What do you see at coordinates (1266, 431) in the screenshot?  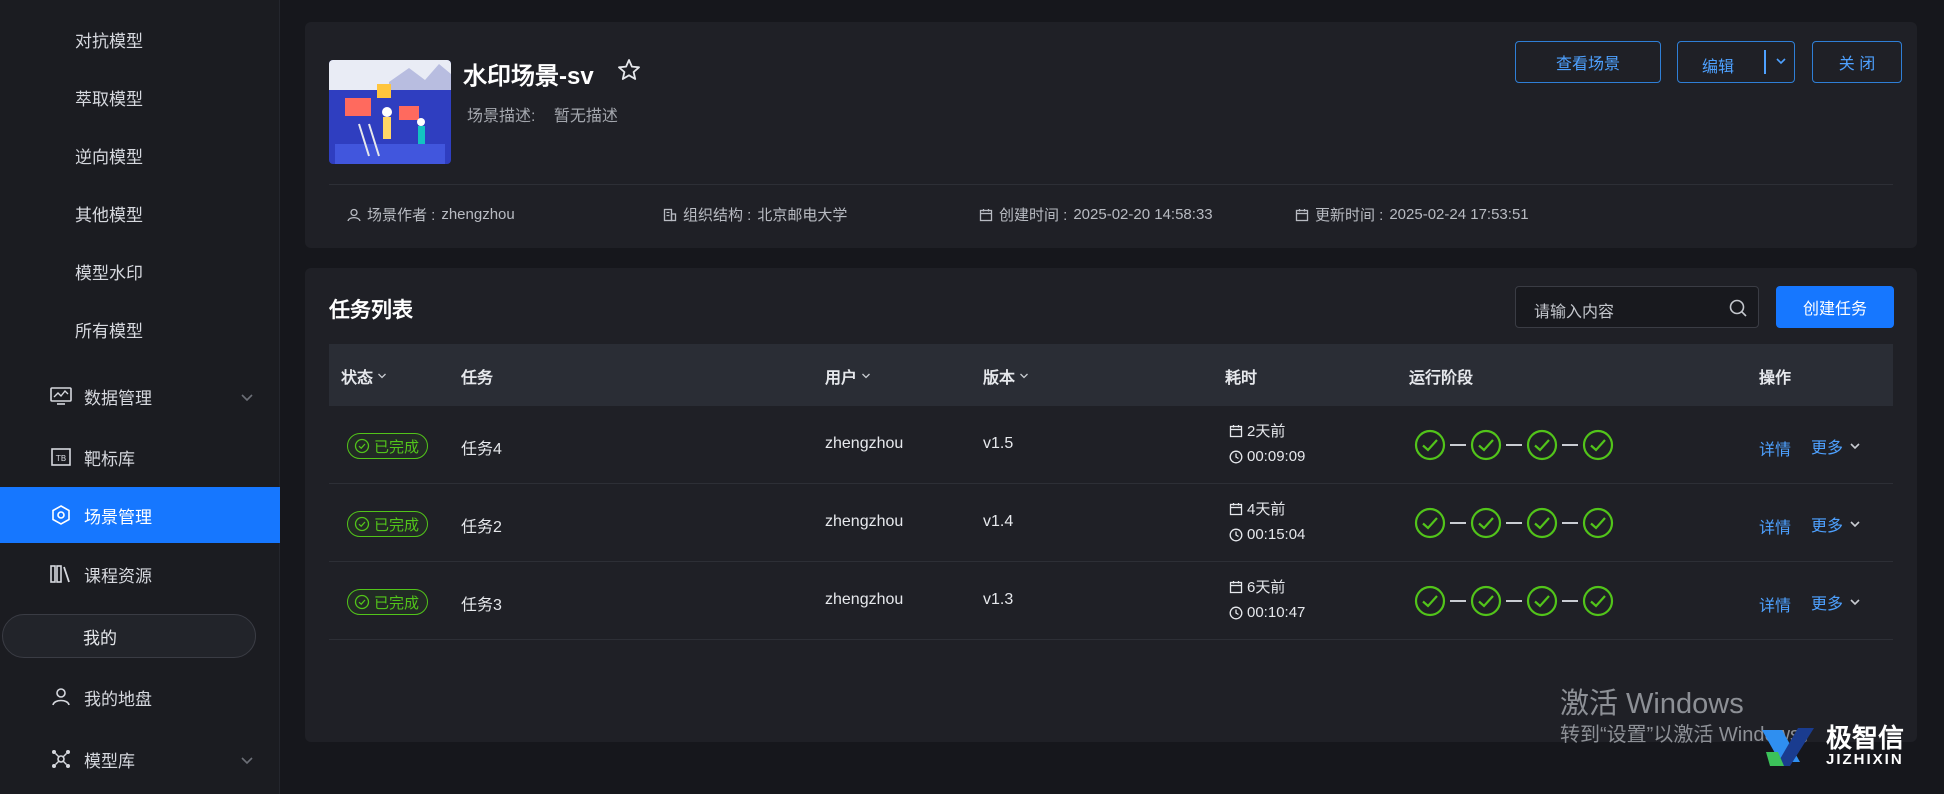 I see `task-ago-text: 2天前` at bounding box center [1266, 431].